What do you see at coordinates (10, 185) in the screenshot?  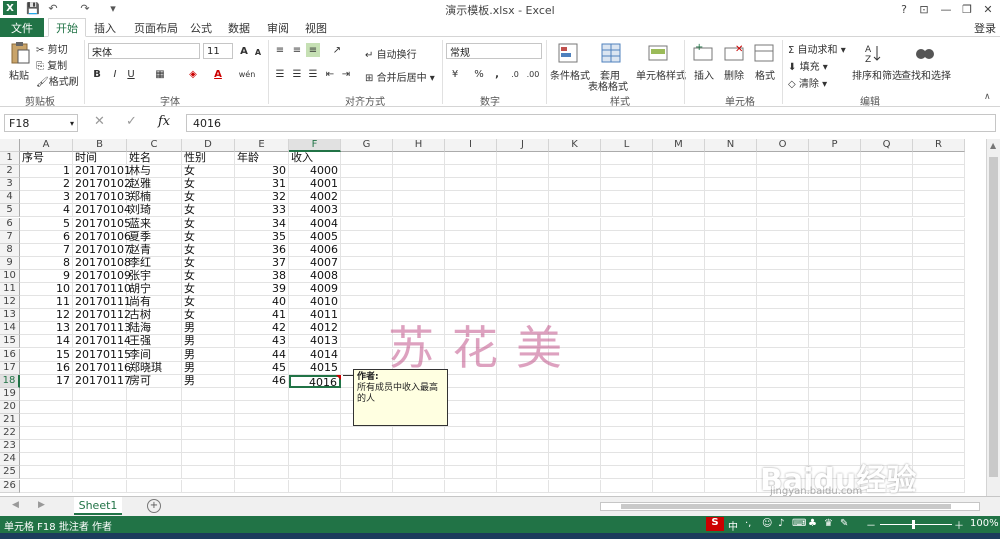 I see `row-header: 3` at bounding box center [10, 185].